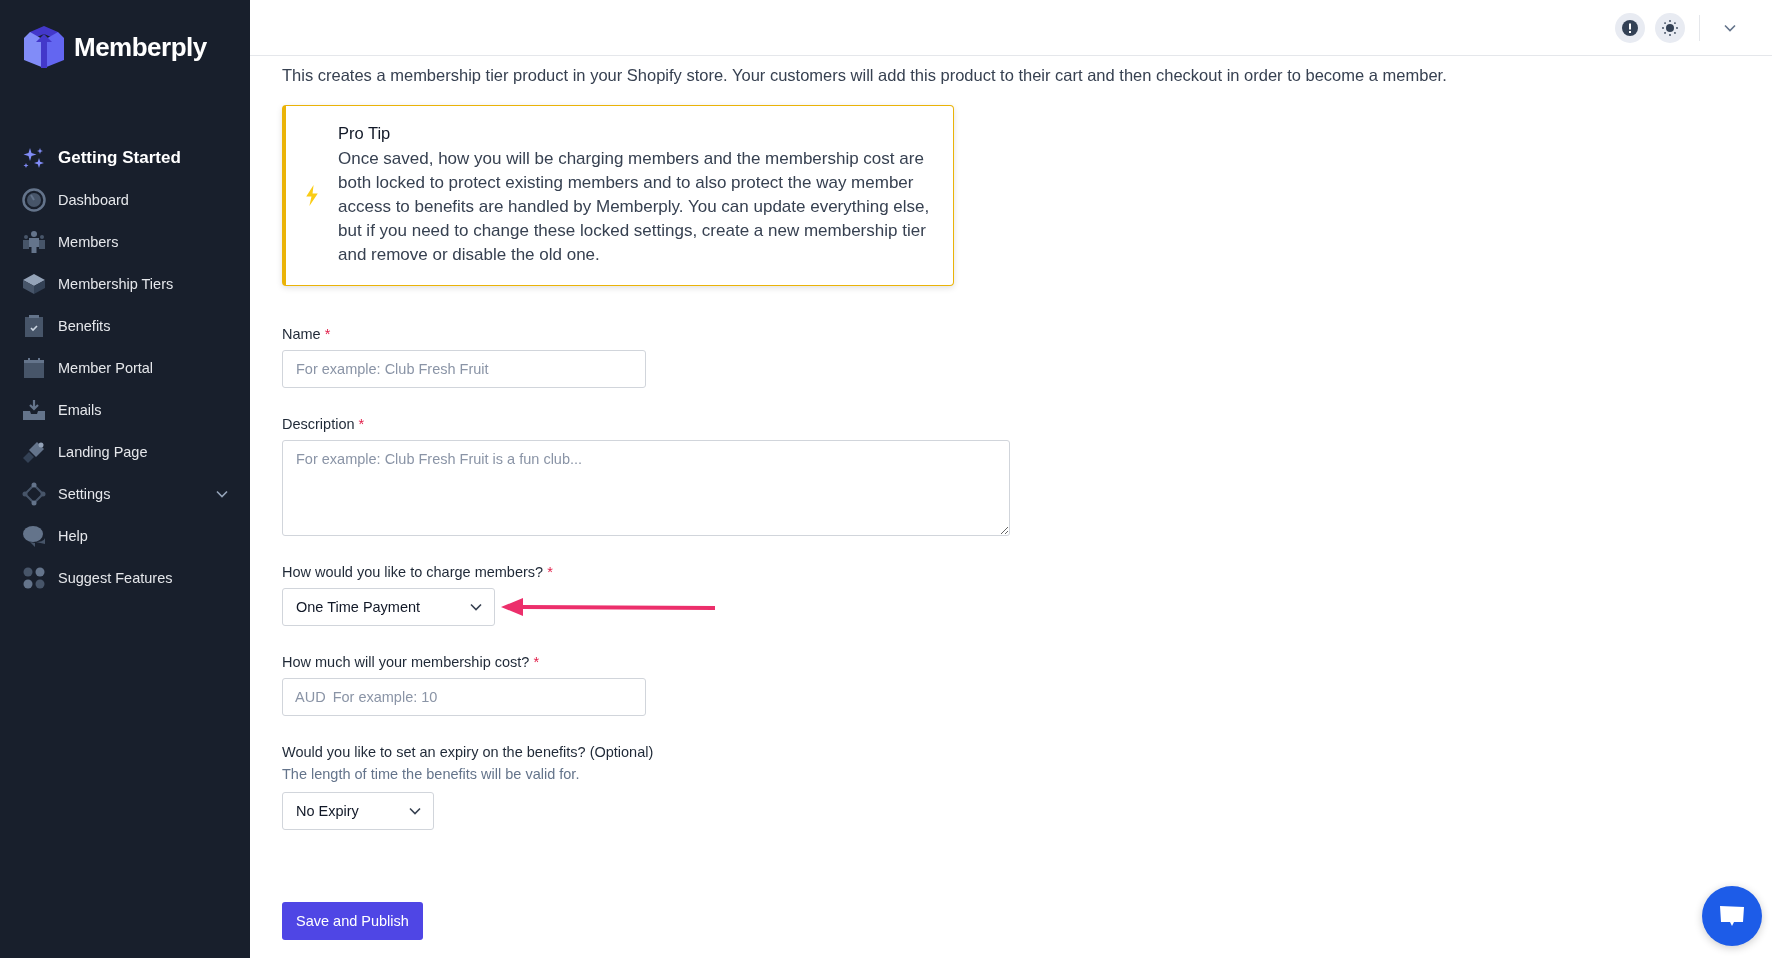 The image size is (1772, 958). What do you see at coordinates (44, 47) in the screenshot?
I see `logo-icon` at bounding box center [44, 47].